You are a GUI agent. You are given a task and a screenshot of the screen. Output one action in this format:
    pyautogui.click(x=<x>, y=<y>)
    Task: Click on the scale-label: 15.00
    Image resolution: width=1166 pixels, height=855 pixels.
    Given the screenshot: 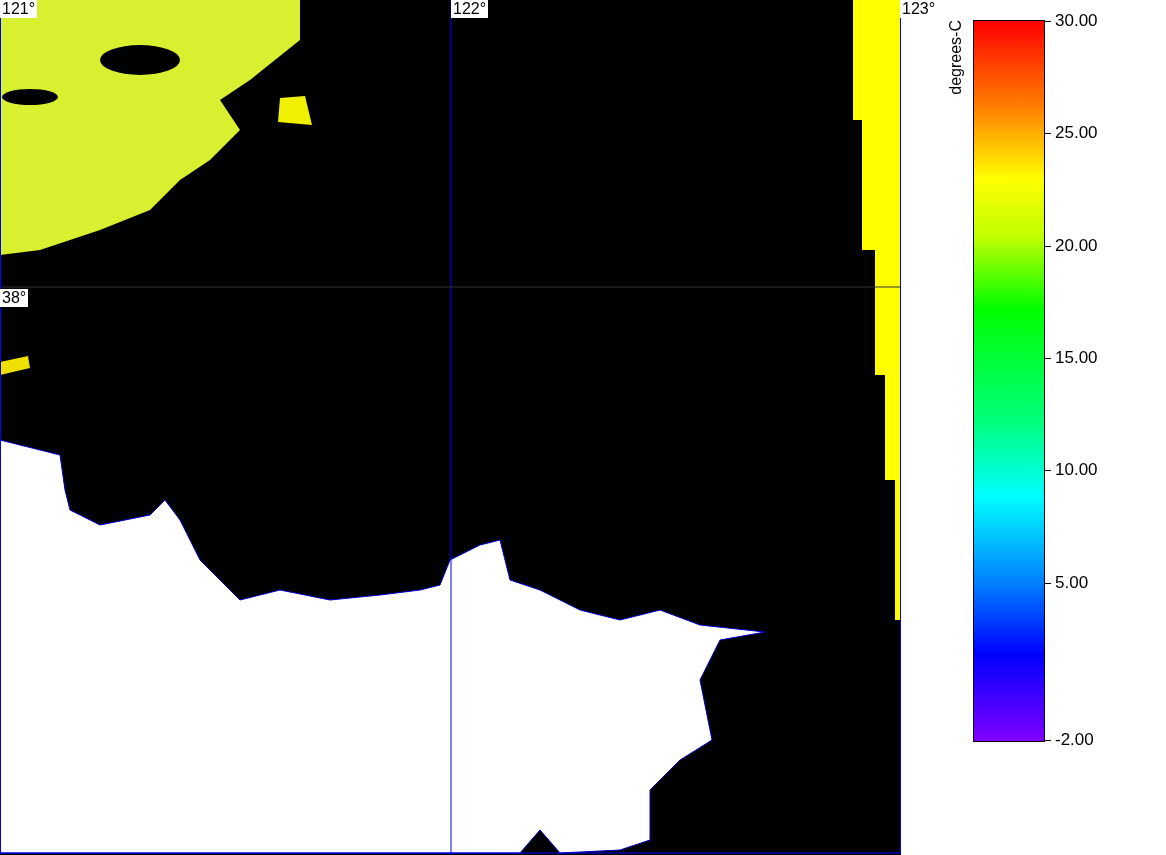 What is the action you would take?
    pyautogui.click(x=1076, y=358)
    